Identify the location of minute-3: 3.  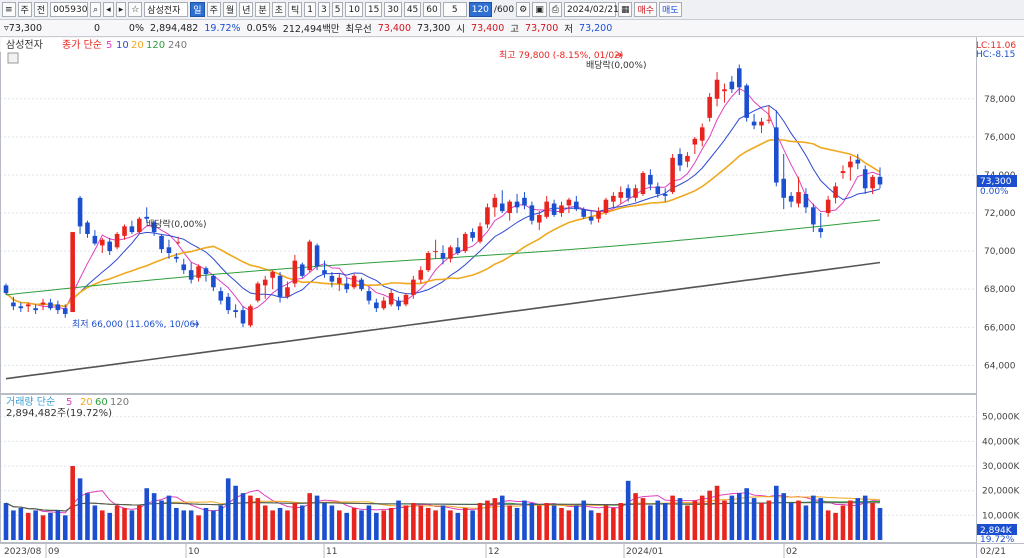
(324, 9).